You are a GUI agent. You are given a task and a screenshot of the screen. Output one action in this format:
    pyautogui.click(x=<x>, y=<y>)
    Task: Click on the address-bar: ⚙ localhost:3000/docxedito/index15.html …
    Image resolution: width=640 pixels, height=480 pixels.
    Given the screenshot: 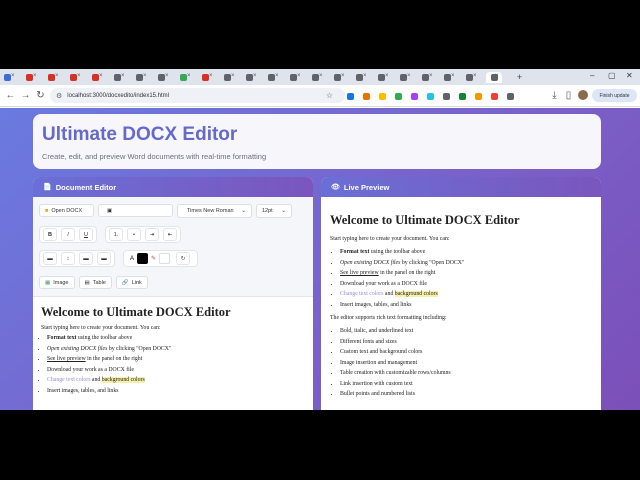 What is the action you would take?
    pyautogui.click(x=197, y=95)
    